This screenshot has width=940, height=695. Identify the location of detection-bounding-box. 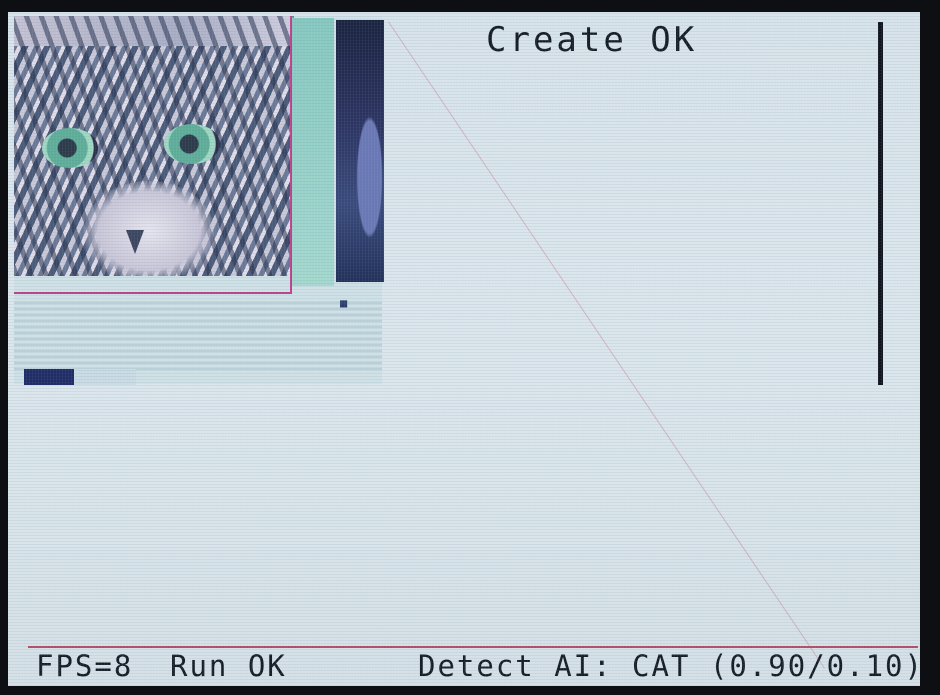
(153, 155).